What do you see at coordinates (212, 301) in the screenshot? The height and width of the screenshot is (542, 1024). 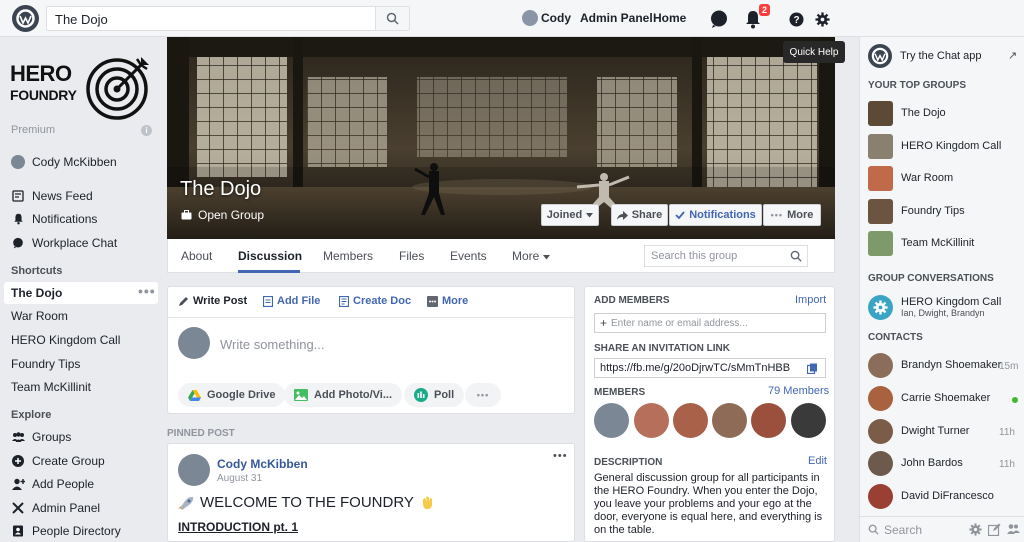 I see `write-post-tab: Write Post` at bounding box center [212, 301].